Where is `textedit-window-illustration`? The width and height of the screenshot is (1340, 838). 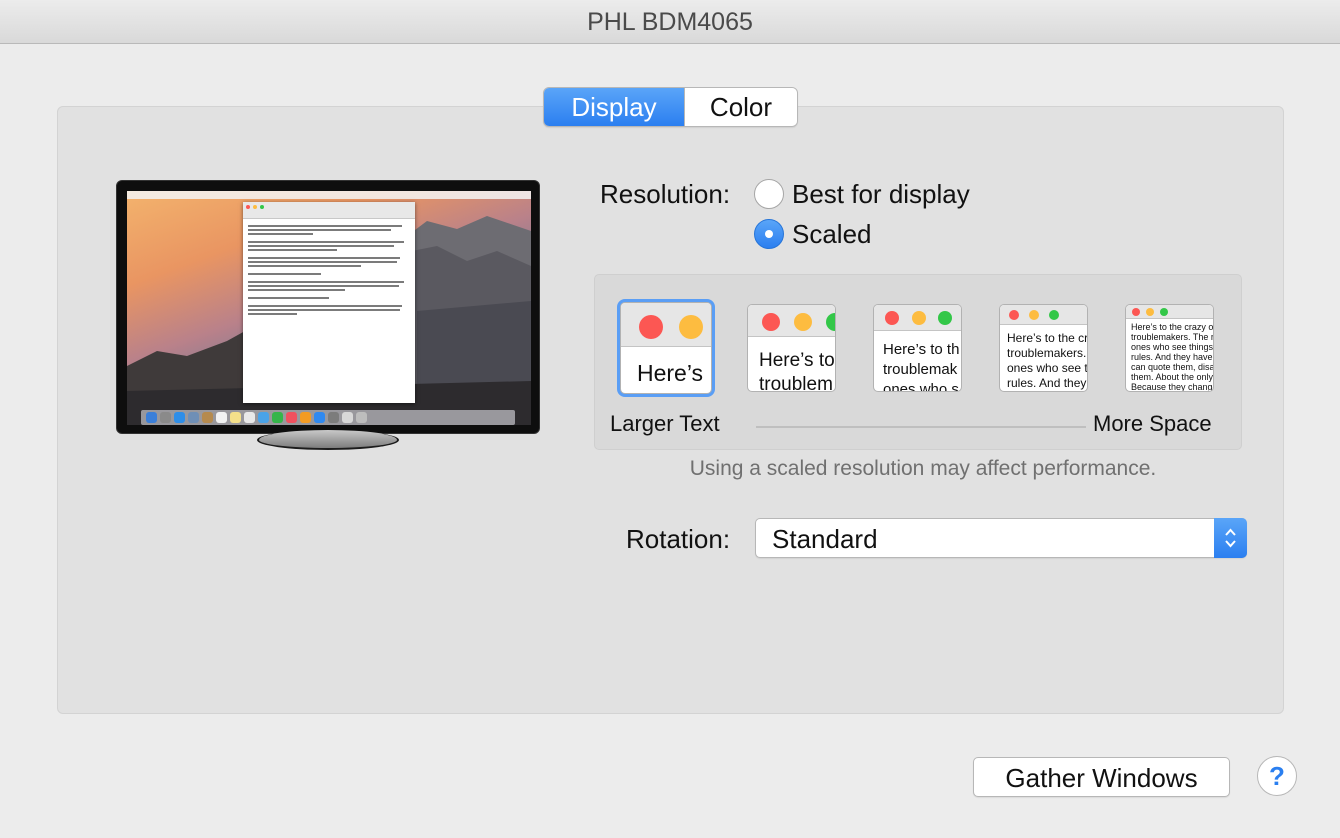
textedit-window-illustration is located at coordinates (329, 302).